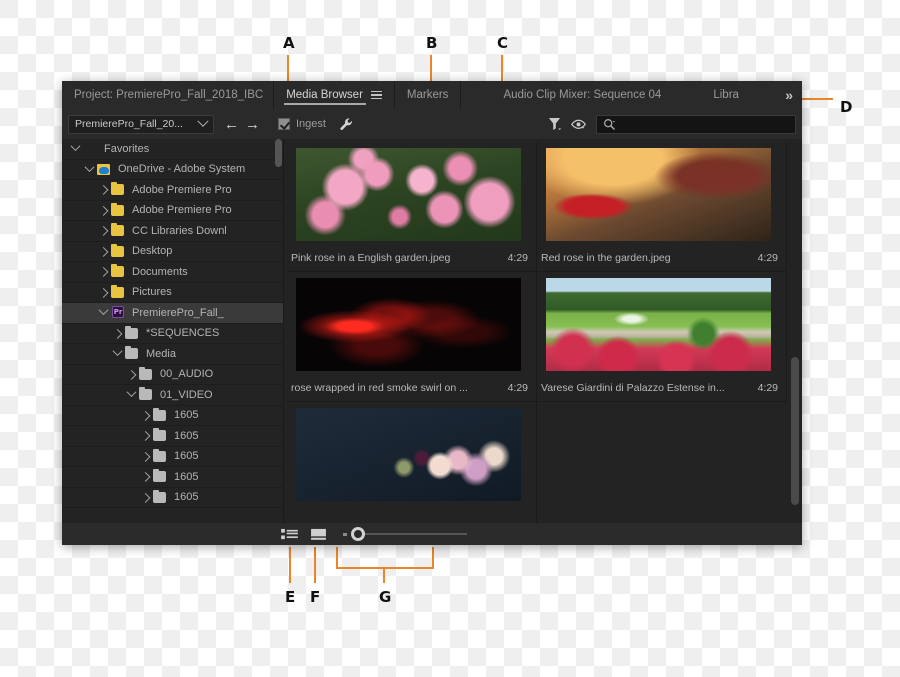 This screenshot has height=677, width=900. What do you see at coordinates (152, 292) in the screenshot?
I see `tree-item-label: Pictures` at bounding box center [152, 292].